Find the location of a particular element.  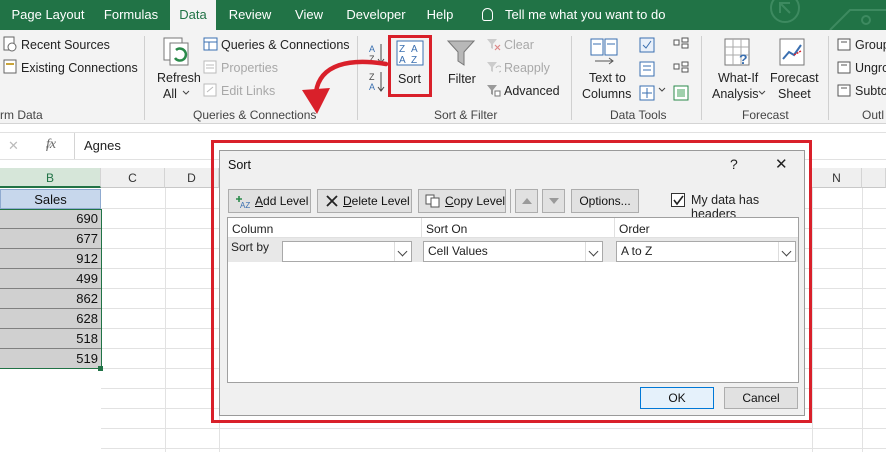

existing-connections-button: Existing Connections is located at coordinates (79, 68).